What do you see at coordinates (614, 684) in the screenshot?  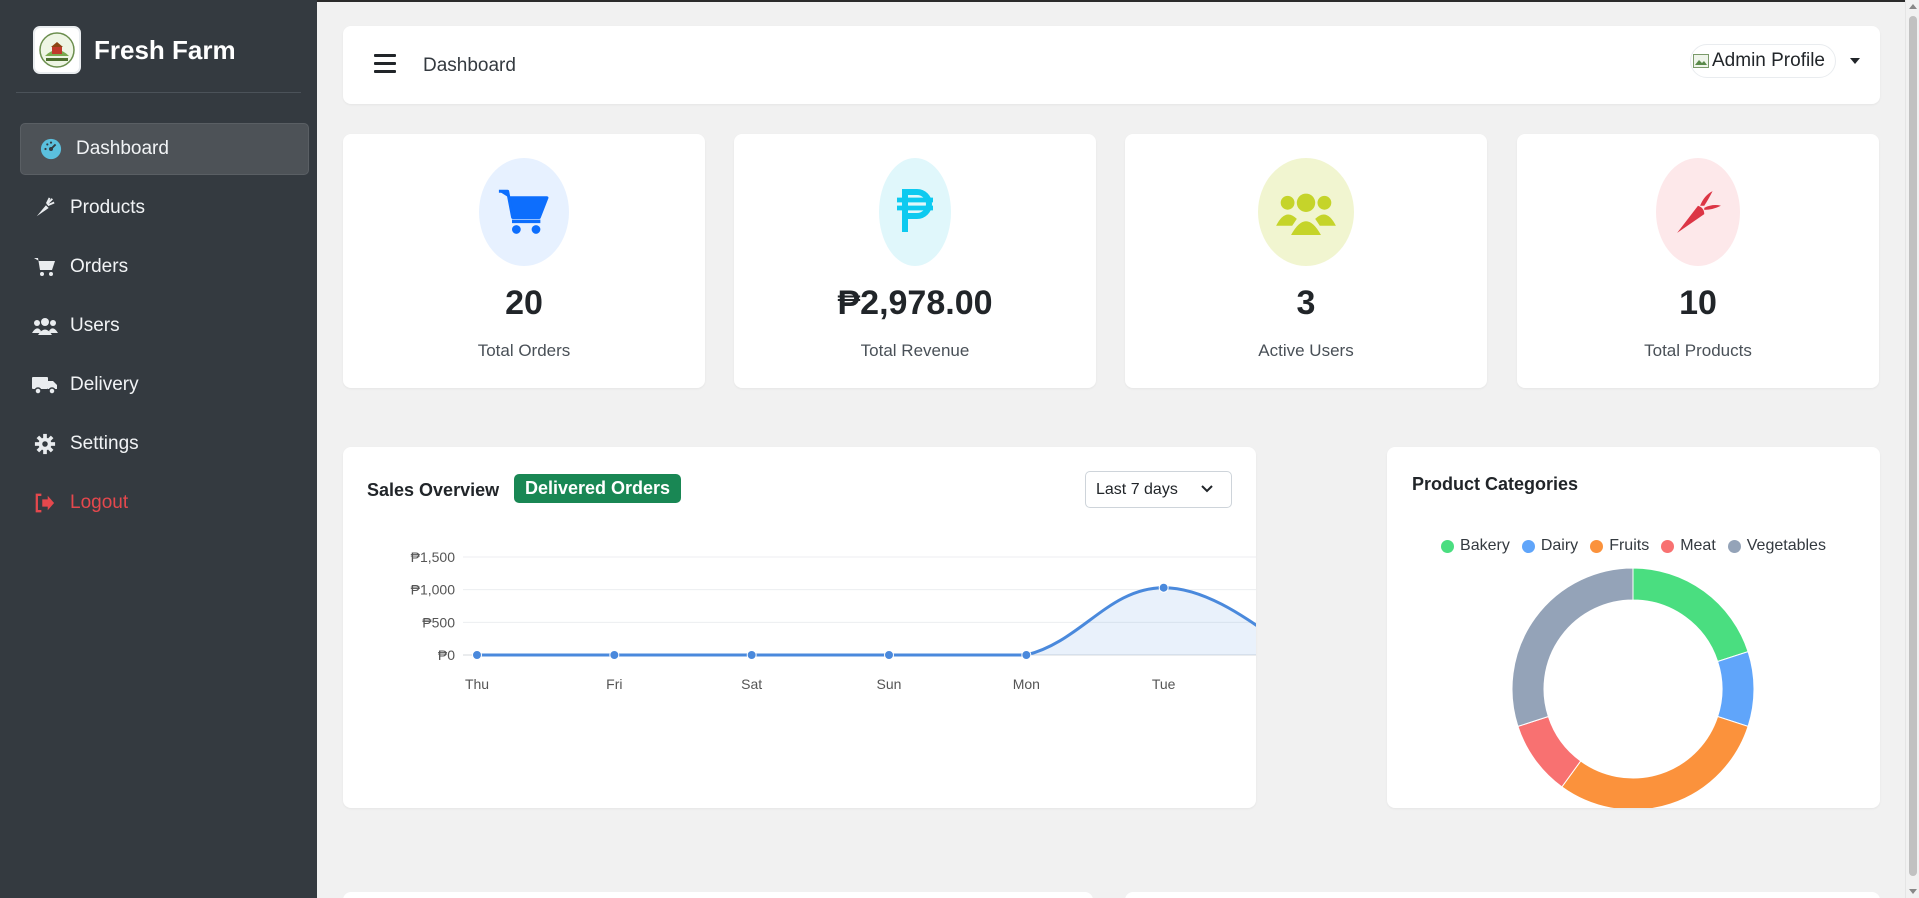 I see `x-tick-label: Fri` at bounding box center [614, 684].